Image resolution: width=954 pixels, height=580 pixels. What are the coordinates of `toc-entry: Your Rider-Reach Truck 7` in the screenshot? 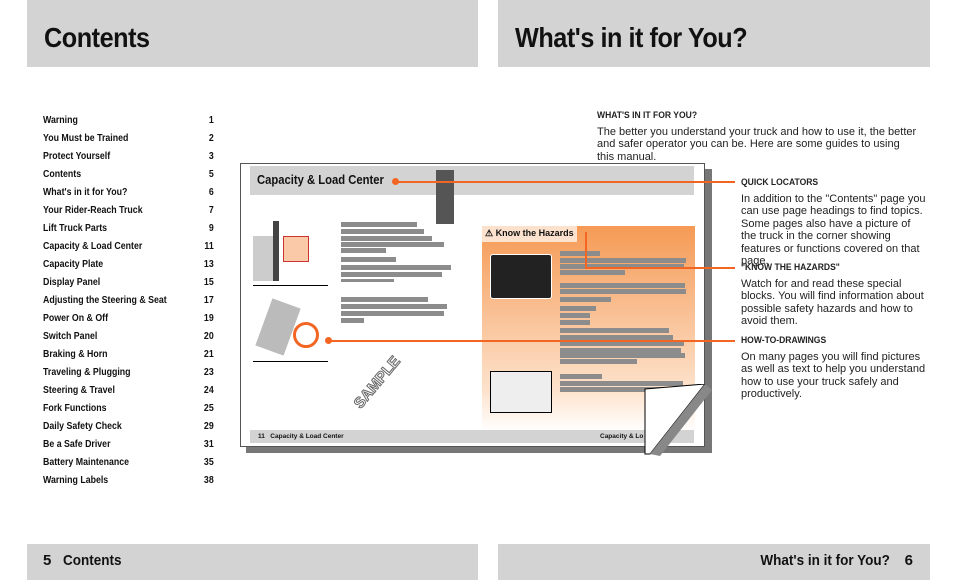 It's located at (128, 213).